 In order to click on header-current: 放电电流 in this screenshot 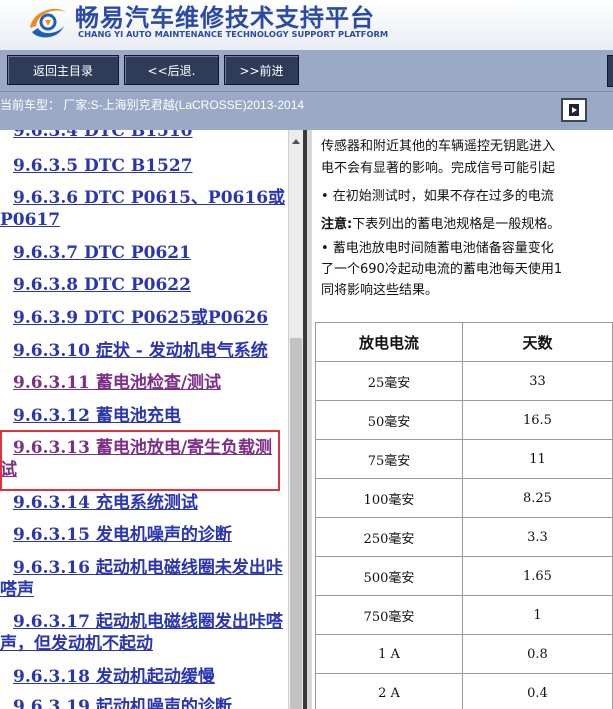, I will do `click(389, 342)`.